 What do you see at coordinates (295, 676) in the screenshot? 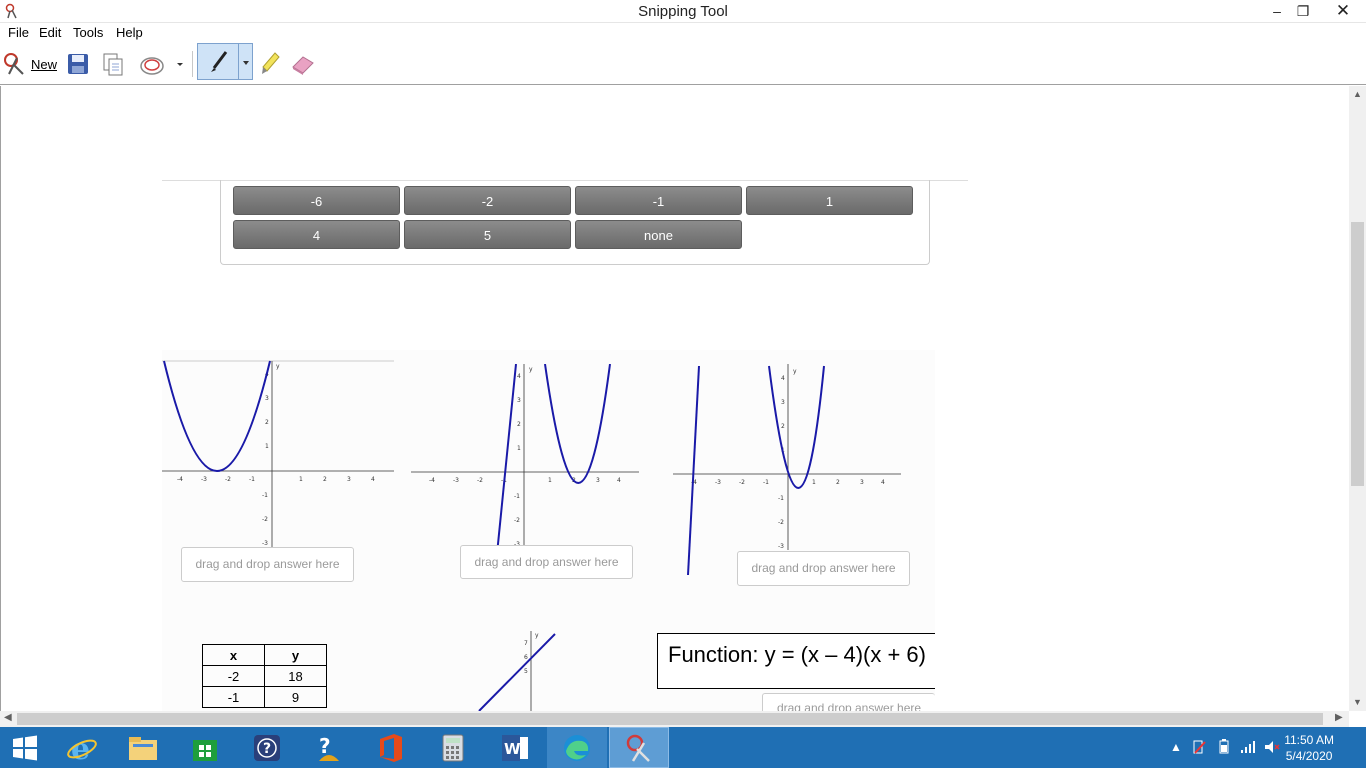
I see `table-cell: 18` at bounding box center [295, 676].